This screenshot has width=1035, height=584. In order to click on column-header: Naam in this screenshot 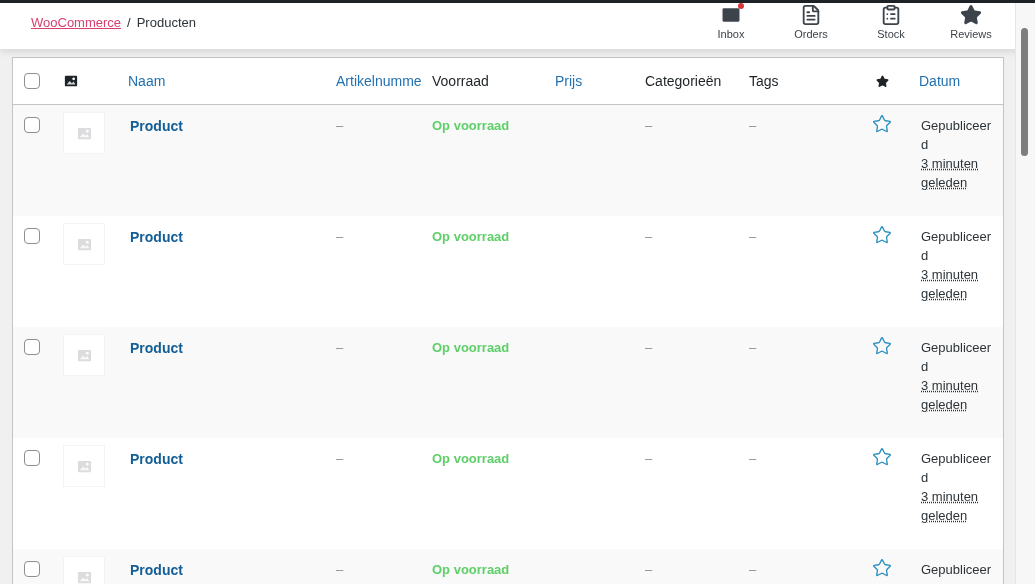, I will do `click(147, 80)`.